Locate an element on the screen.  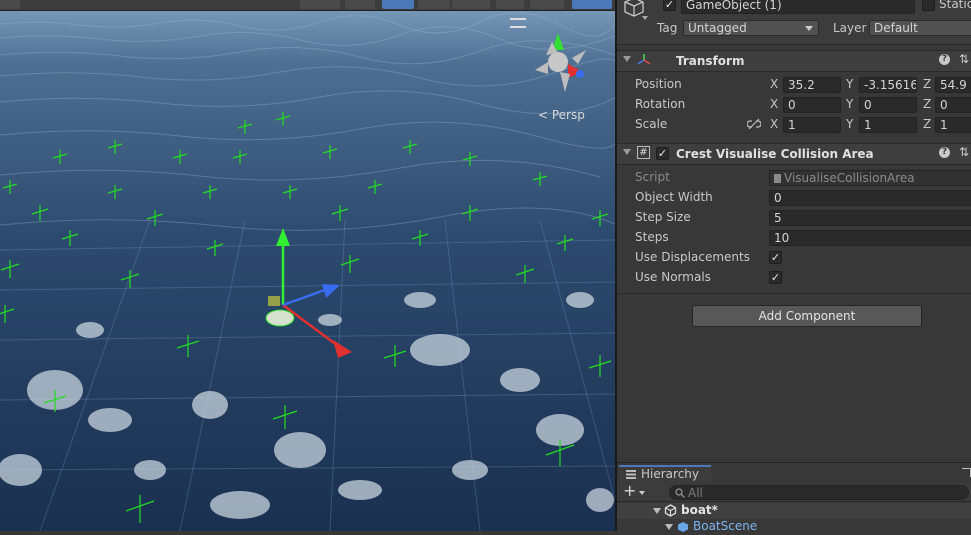
hierarchy-item-label: boat* is located at coordinates (699, 510).